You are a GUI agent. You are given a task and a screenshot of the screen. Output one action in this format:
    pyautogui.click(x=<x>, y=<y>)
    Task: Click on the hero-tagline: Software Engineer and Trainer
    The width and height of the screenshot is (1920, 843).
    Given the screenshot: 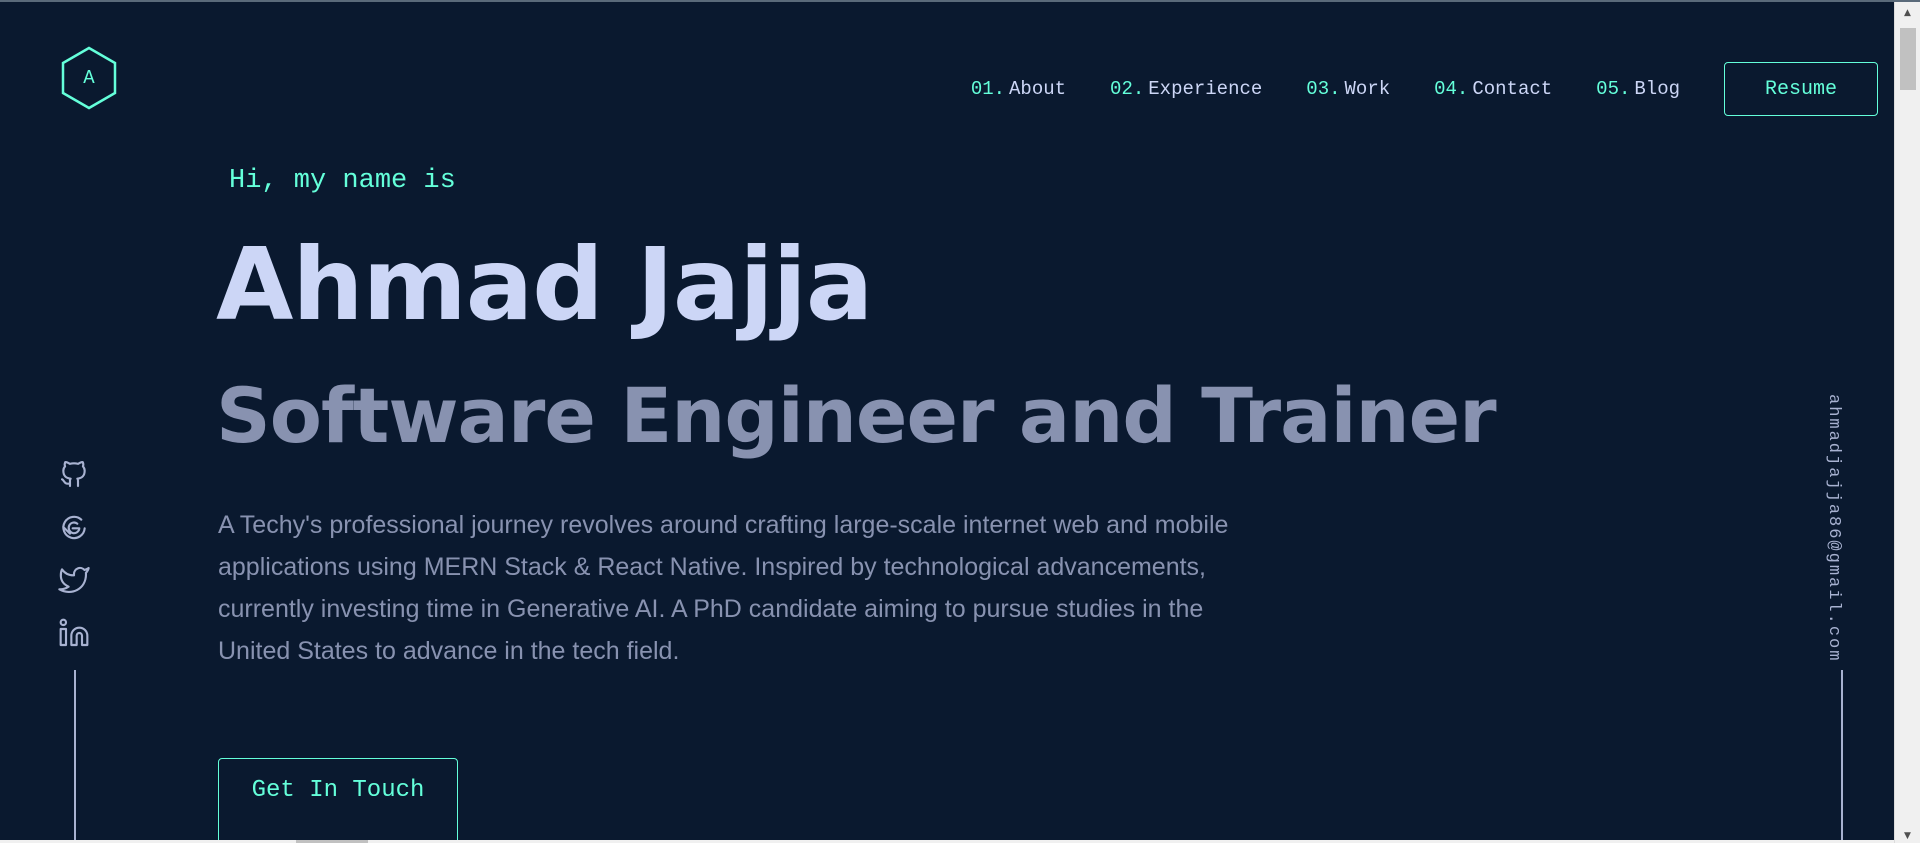 What is the action you would take?
    pyautogui.click(x=856, y=415)
    